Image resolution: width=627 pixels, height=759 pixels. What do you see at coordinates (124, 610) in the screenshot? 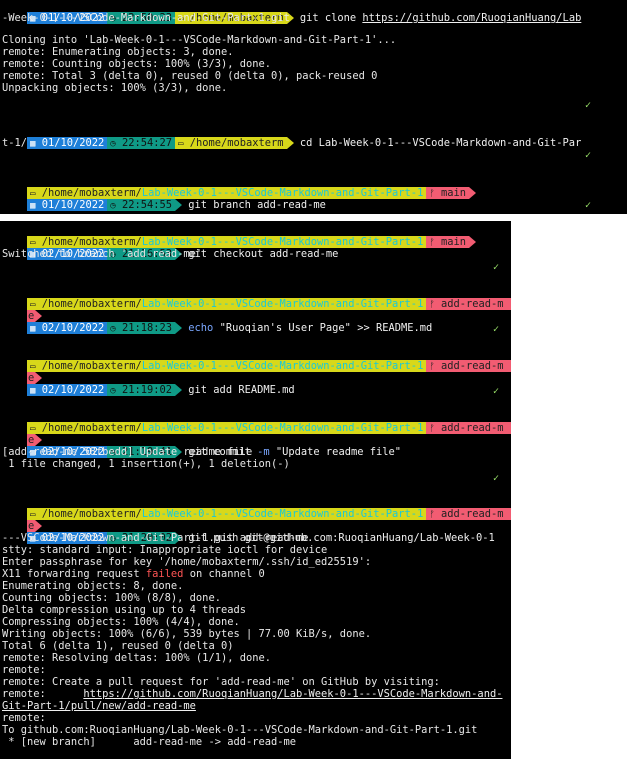
I see `output-line: Delta compression using up to 4 threads` at bounding box center [124, 610].